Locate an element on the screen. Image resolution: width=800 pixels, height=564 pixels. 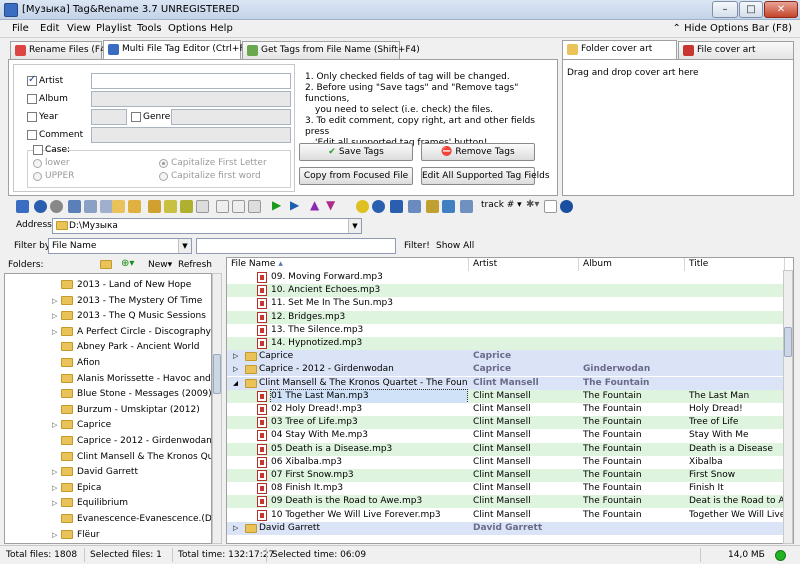
menu-tools: Tools is located at coordinates (149, 28).